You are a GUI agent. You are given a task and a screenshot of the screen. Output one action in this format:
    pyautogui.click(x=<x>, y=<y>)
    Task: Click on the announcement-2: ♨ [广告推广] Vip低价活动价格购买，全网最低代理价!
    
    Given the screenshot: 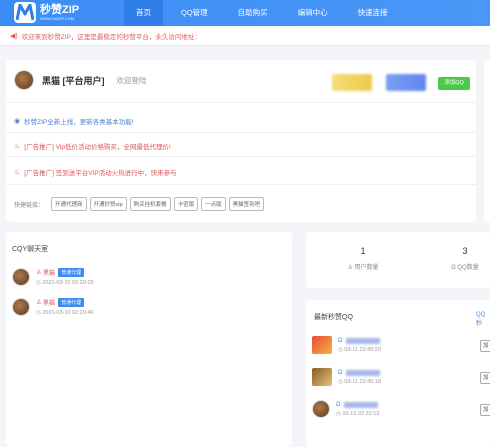 What is the action you would take?
    pyautogui.click(x=92, y=146)
    